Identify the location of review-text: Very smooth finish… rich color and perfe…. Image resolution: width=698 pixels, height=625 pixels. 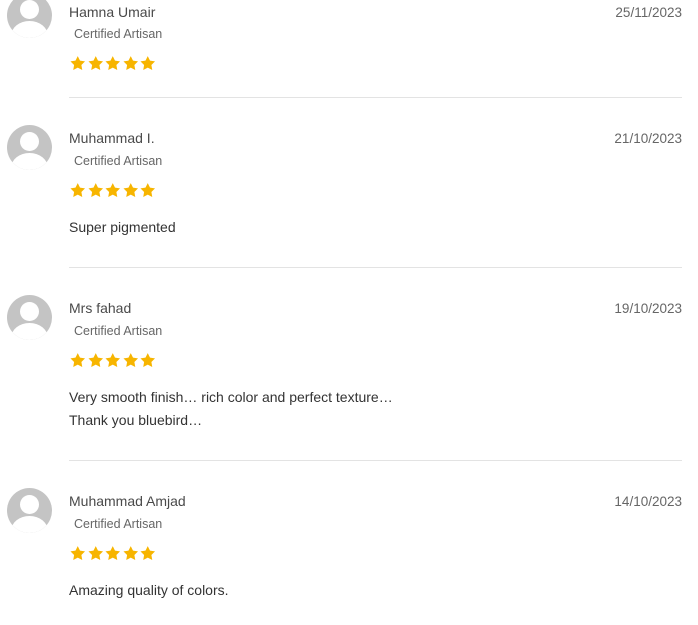
(231, 409).